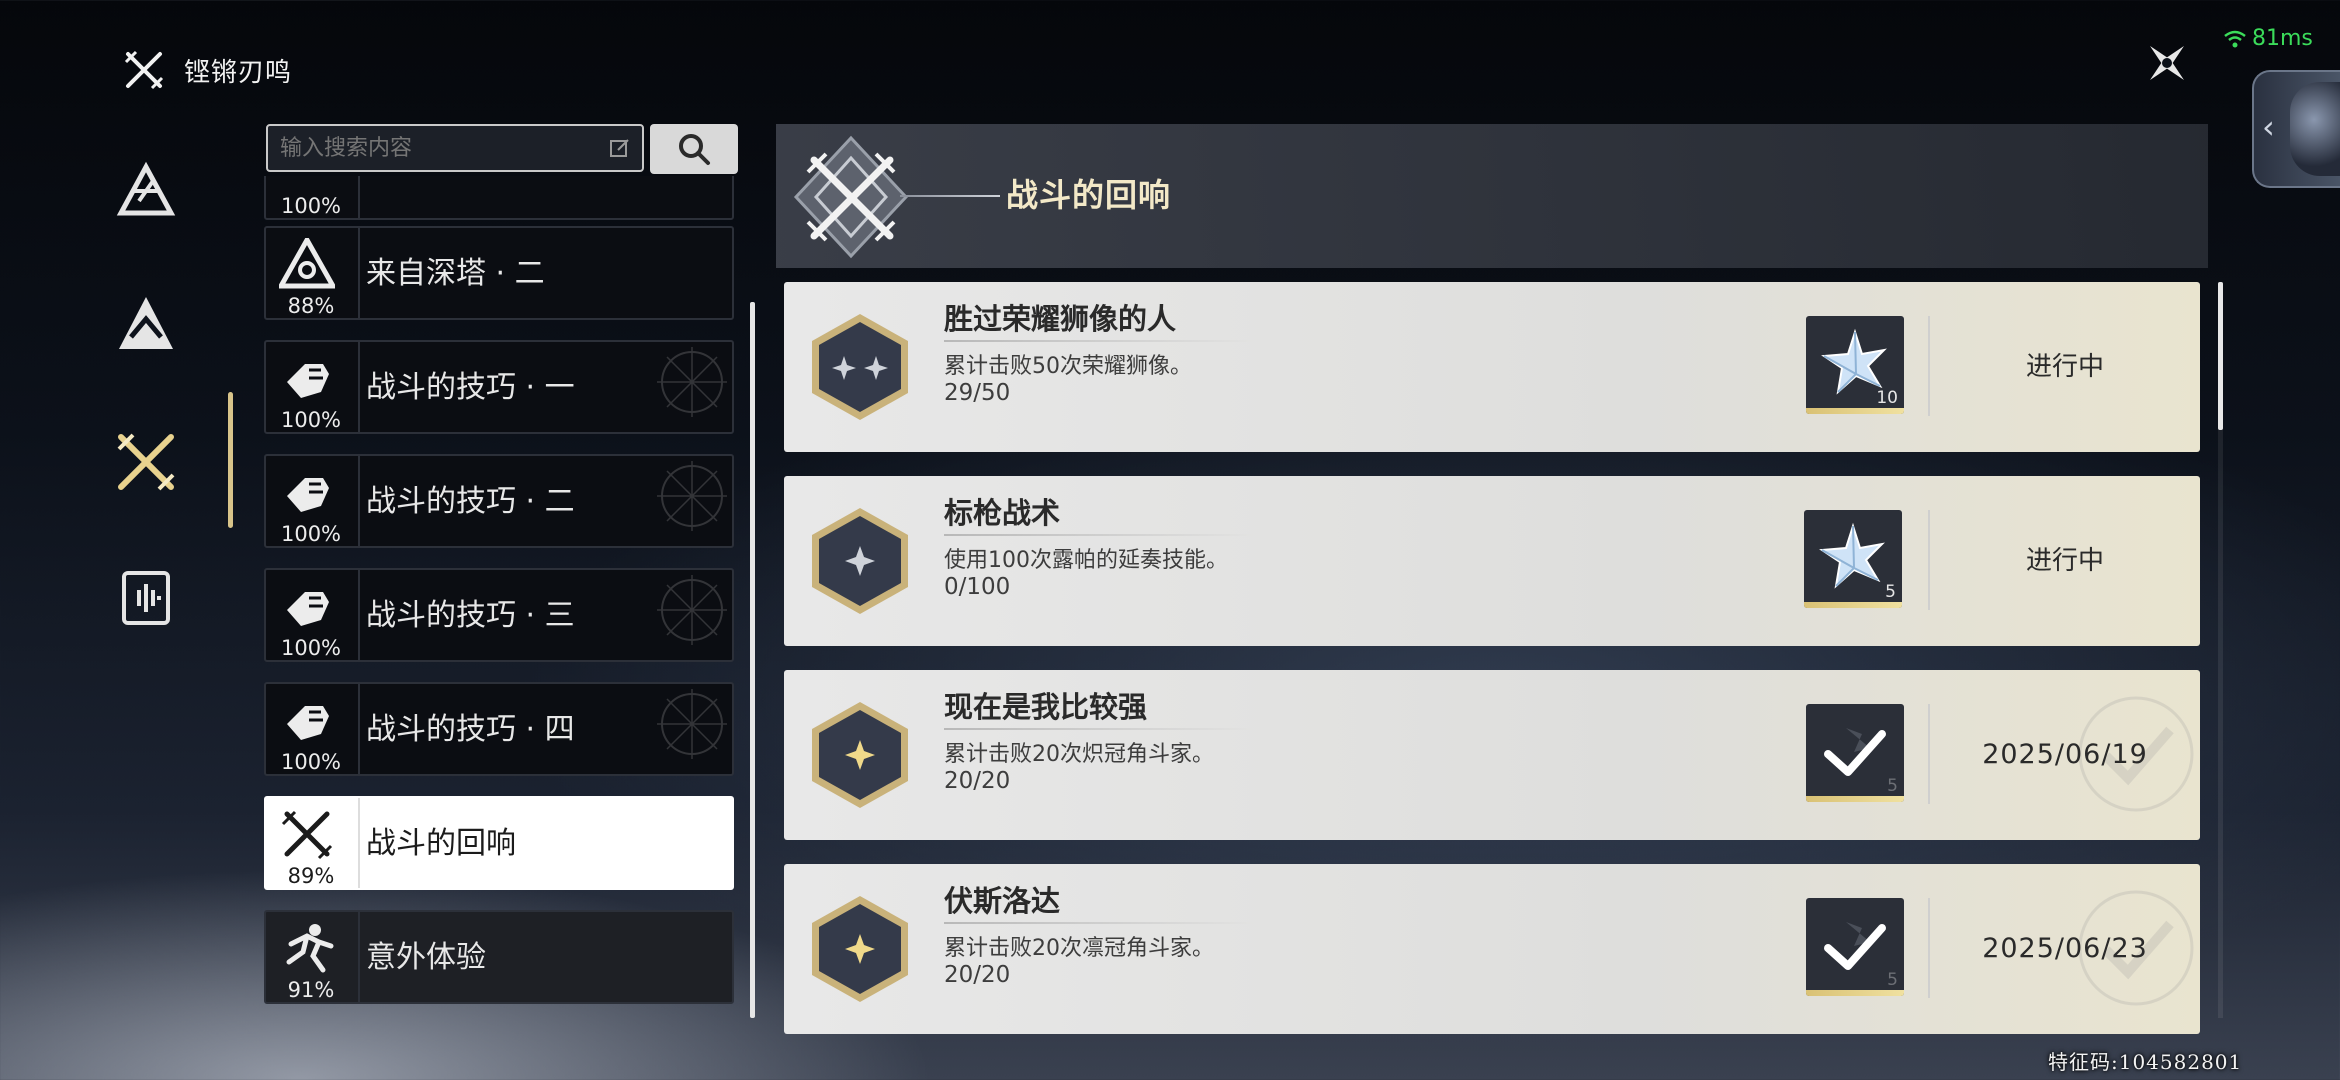 The width and height of the screenshot is (2340, 1080). What do you see at coordinates (455, 148) in the screenshot?
I see `search-input` at bounding box center [455, 148].